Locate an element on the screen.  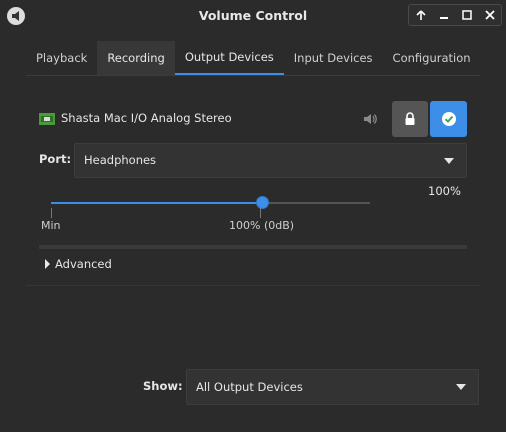
set-default-button is located at coordinates (448, 119).